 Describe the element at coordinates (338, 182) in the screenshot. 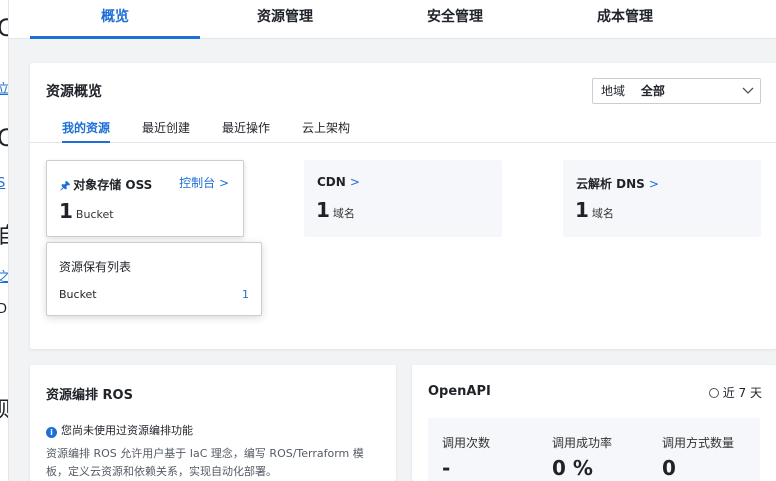

I see `resource-name: CDN >` at that location.